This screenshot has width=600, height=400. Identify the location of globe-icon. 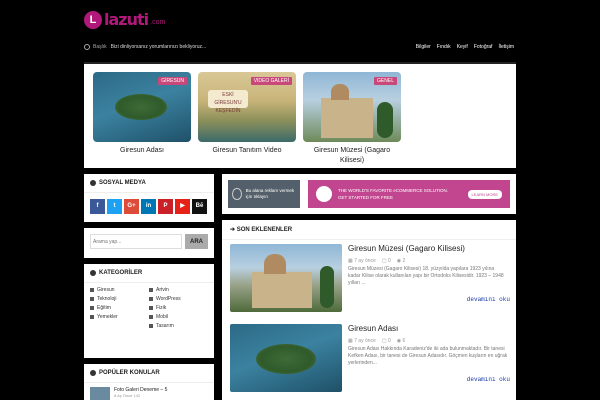
(93, 183).